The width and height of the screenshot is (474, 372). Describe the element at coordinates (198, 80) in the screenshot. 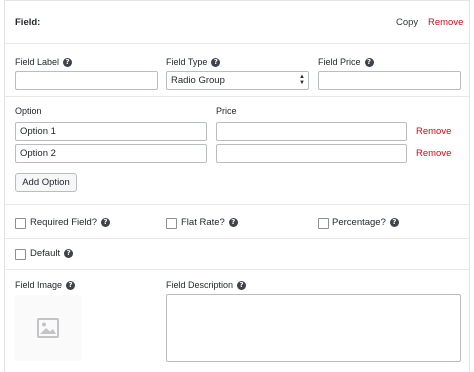

I see `field-type-value: Radio Group` at that location.